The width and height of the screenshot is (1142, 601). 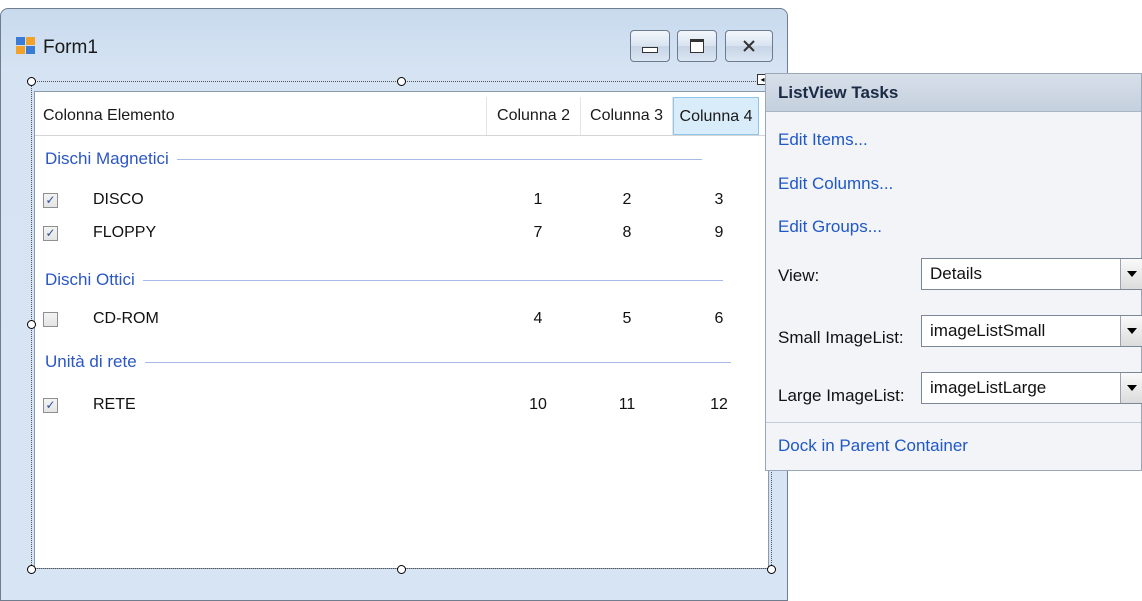 I want to click on column-header-2: Colunna 2, so click(x=534, y=116).